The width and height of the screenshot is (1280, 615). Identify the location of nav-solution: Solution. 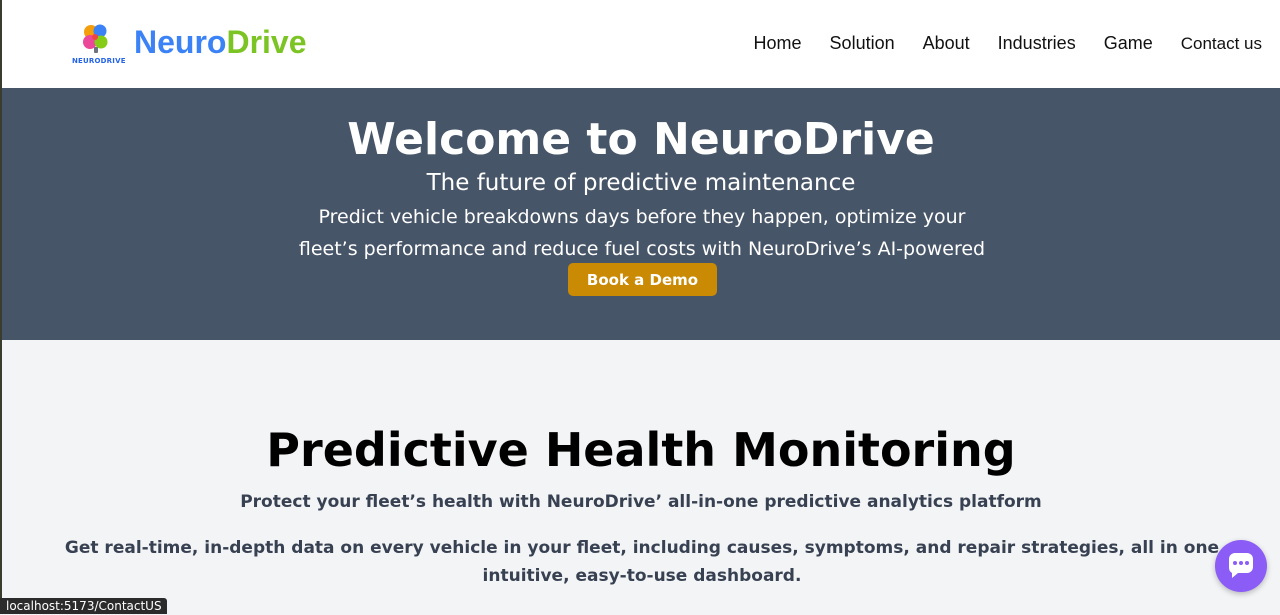
(862, 43).